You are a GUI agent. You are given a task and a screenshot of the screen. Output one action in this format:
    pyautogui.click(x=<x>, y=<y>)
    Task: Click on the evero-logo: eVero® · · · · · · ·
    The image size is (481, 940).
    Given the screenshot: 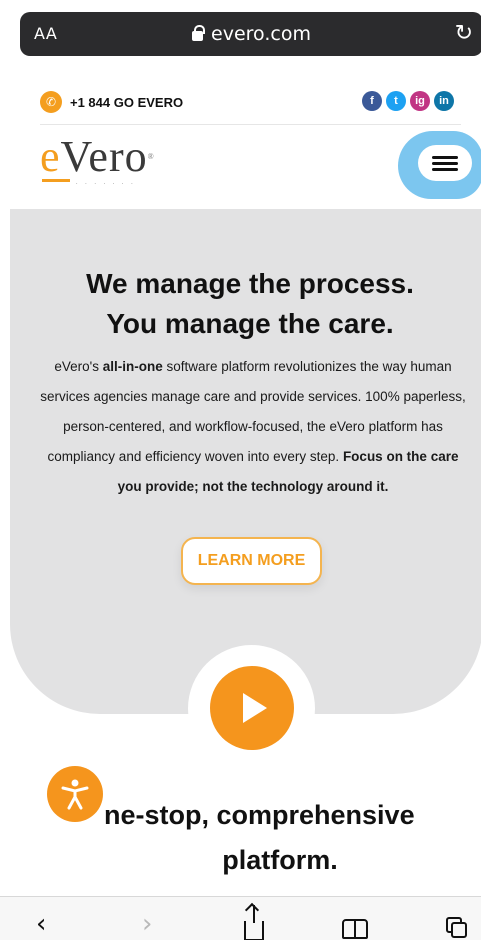 What is the action you would take?
    pyautogui.click(x=115, y=162)
    